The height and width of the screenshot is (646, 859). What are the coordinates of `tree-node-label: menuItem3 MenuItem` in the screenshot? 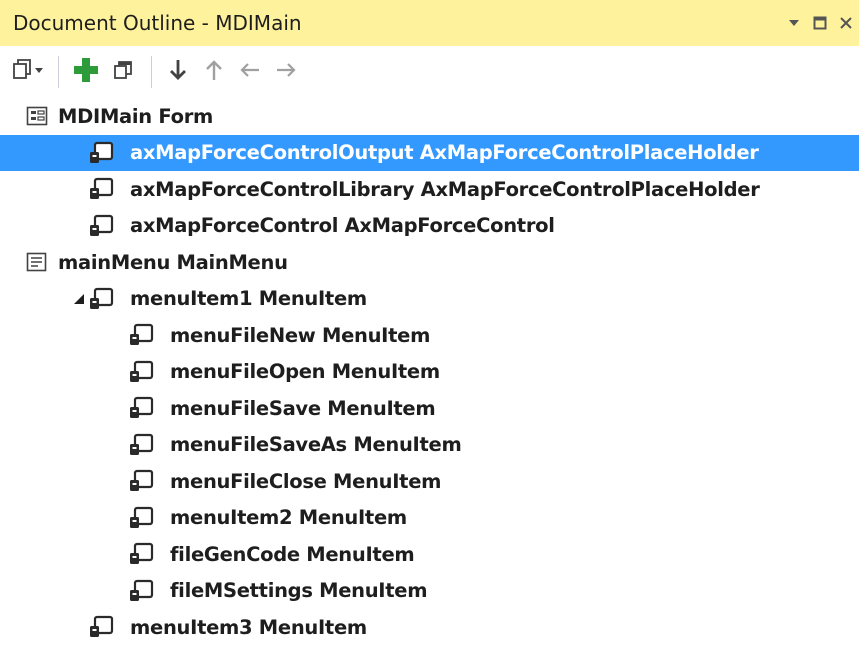 It's located at (248, 627).